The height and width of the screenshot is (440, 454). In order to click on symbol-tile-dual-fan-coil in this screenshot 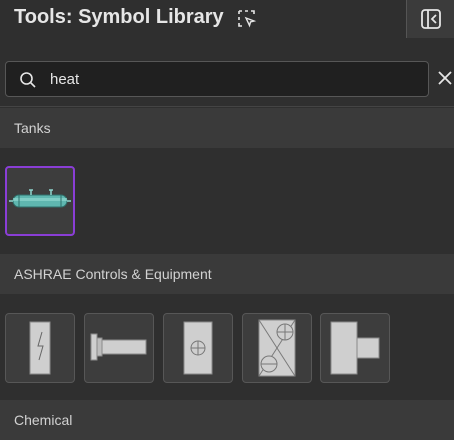, I will do `click(277, 348)`.